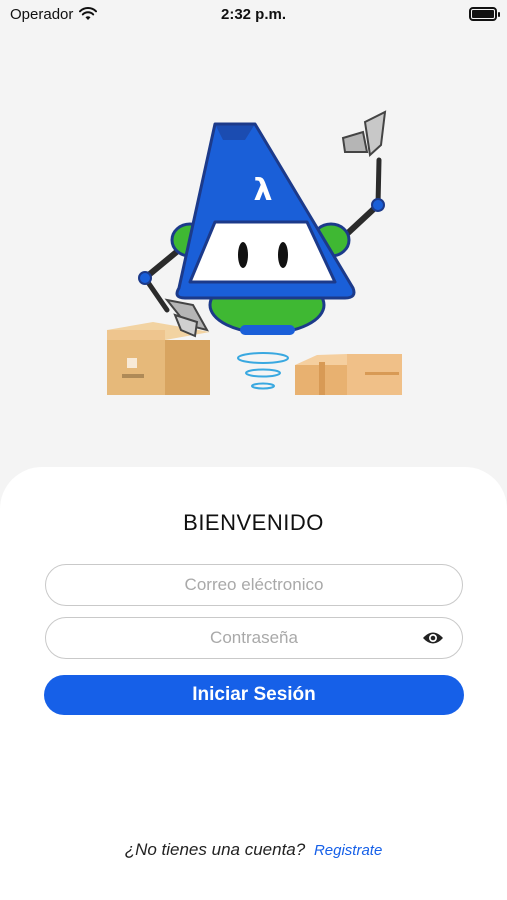  I want to click on robot-base, so click(267, 330).